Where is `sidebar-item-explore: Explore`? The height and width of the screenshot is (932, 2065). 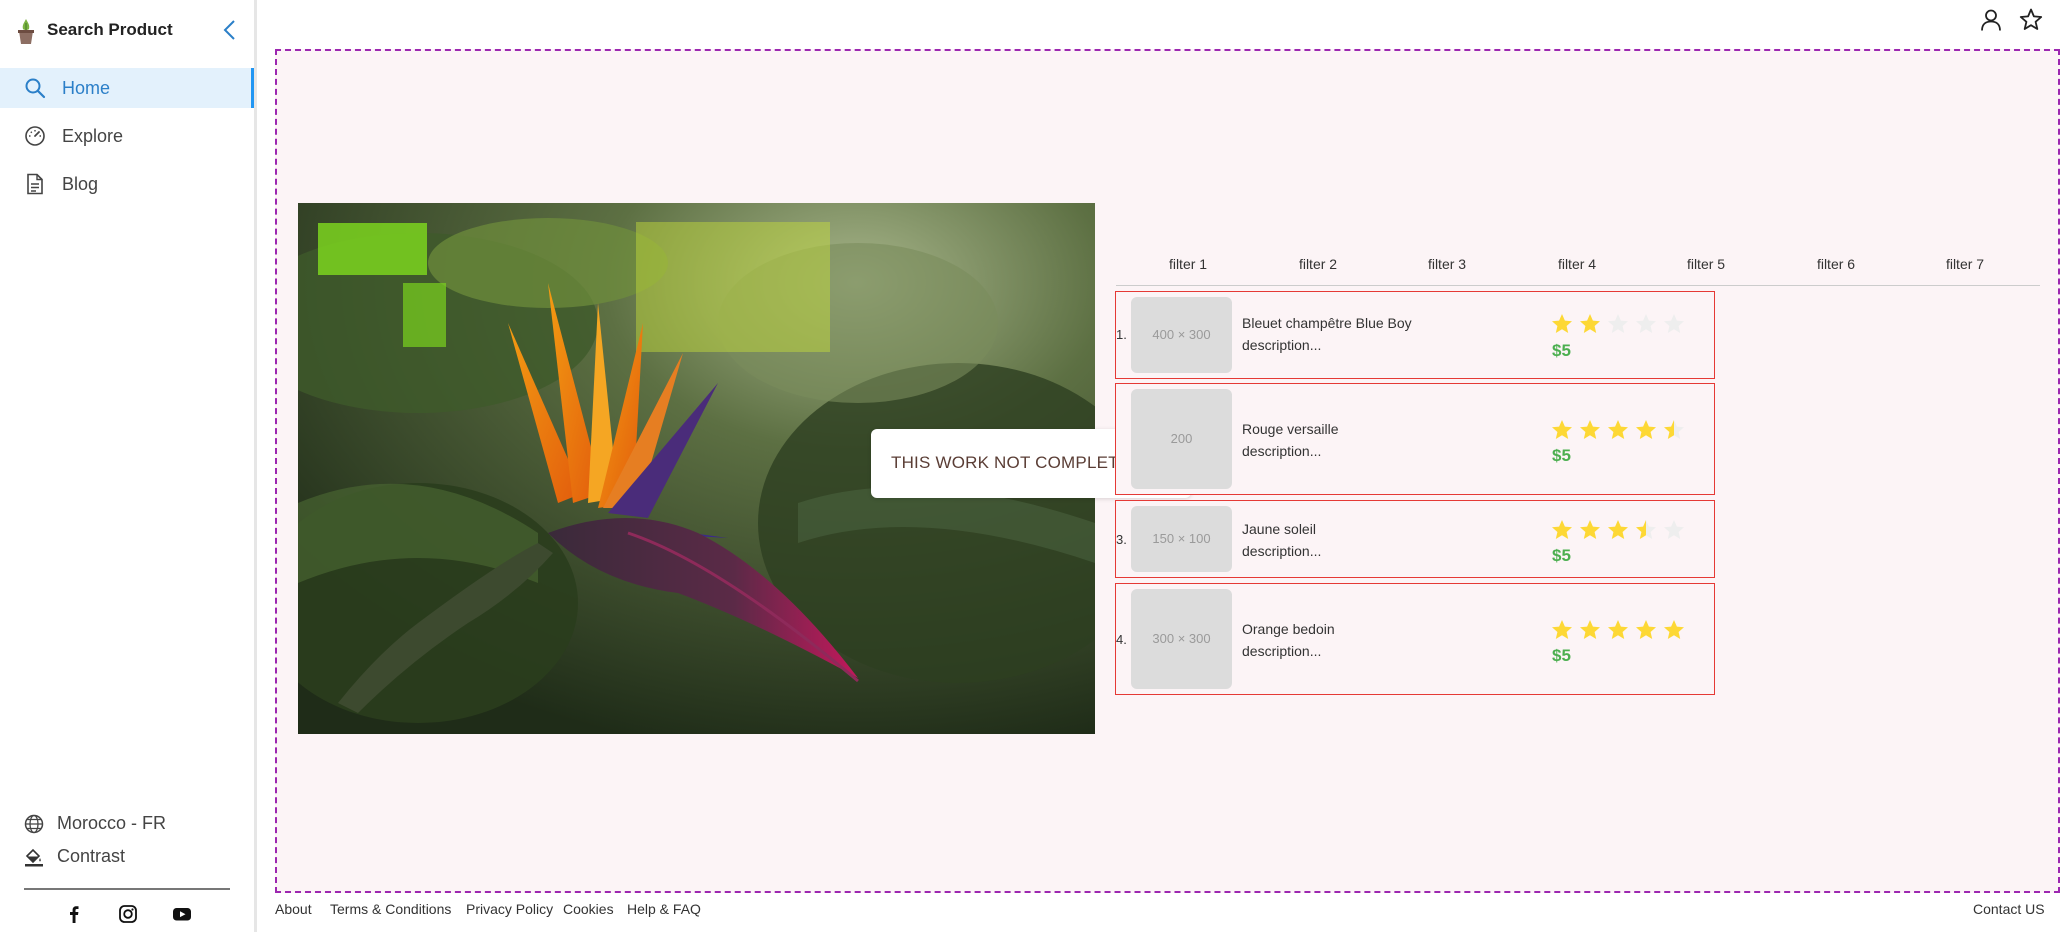 sidebar-item-explore: Explore is located at coordinates (127, 136).